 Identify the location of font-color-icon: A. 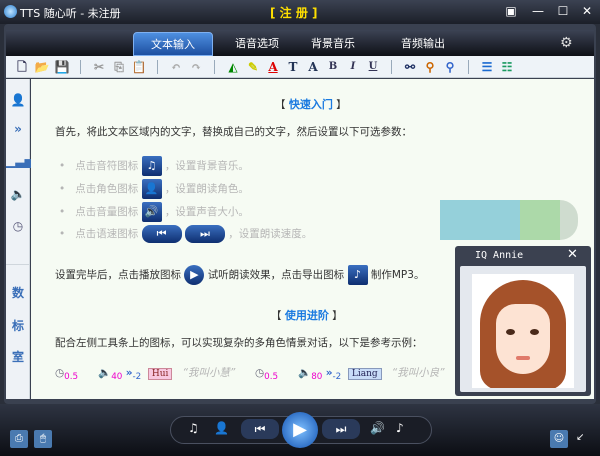
(273, 67).